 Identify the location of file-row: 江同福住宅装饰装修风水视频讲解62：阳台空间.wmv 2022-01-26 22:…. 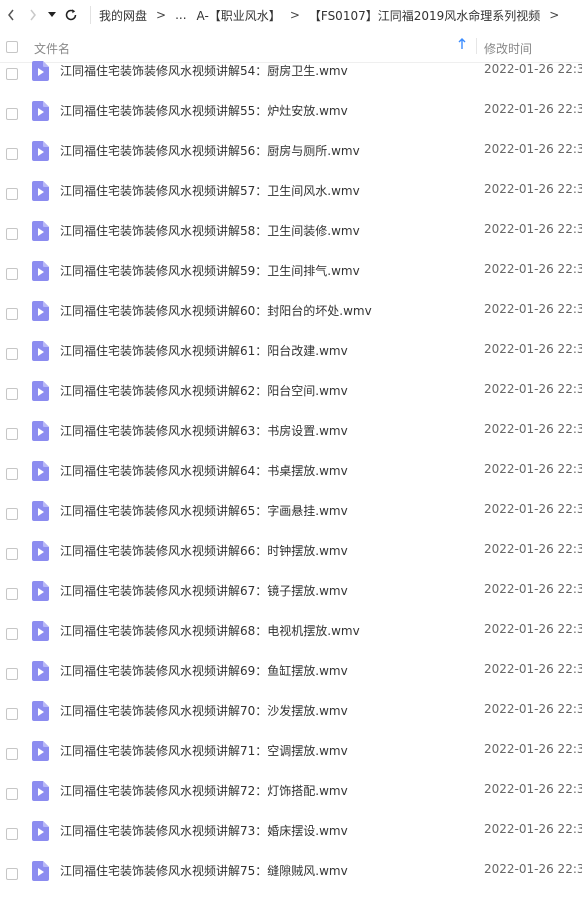
(291, 400).